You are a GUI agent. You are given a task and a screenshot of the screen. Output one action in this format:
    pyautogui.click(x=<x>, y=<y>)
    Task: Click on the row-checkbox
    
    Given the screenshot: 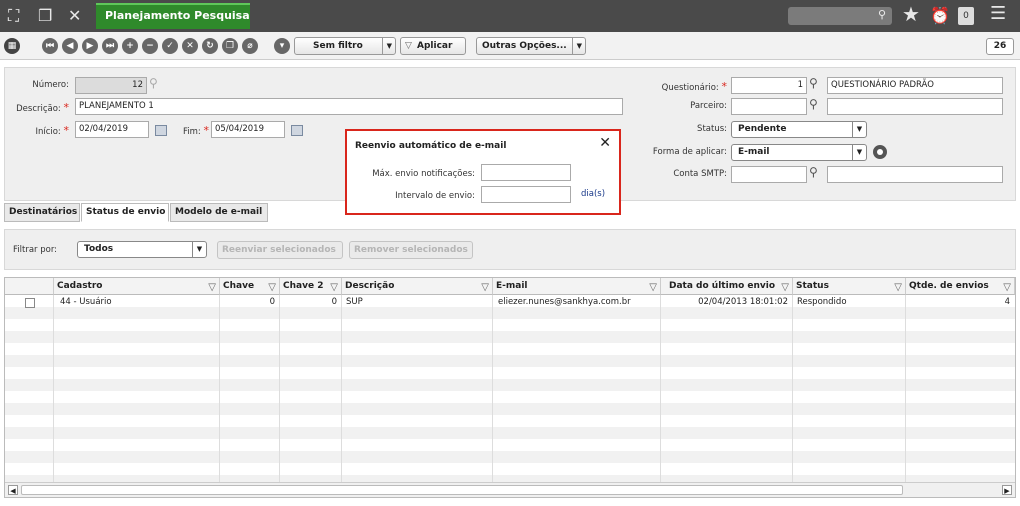 What is the action you would take?
    pyautogui.click(x=30, y=303)
    